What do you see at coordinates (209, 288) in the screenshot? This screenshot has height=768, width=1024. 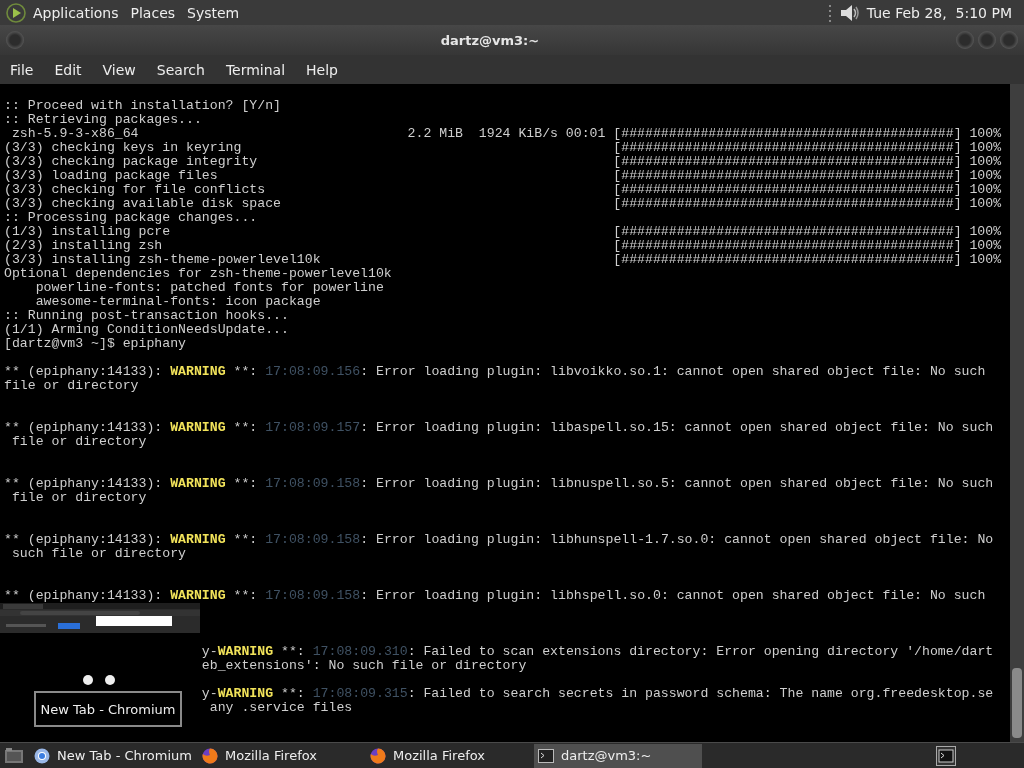 I see `terminal-line: powerline-fonts: patched fonts for powerline` at bounding box center [209, 288].